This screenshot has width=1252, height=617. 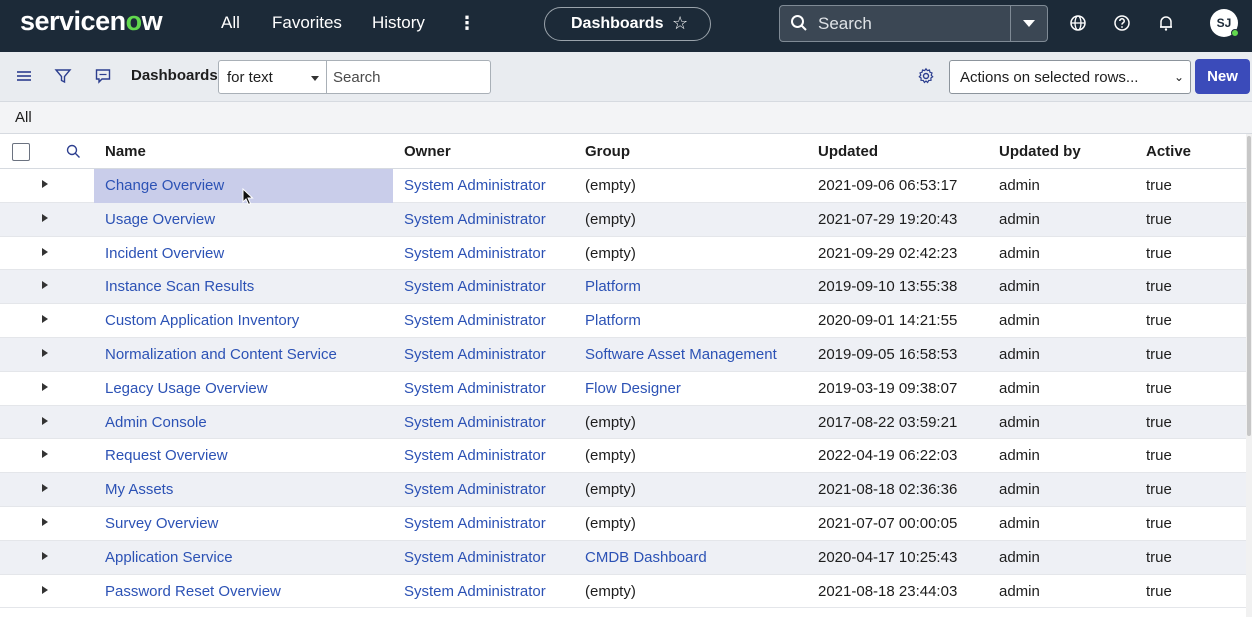 I want to click on search-field-select: for text, so click(x=272, y=77).